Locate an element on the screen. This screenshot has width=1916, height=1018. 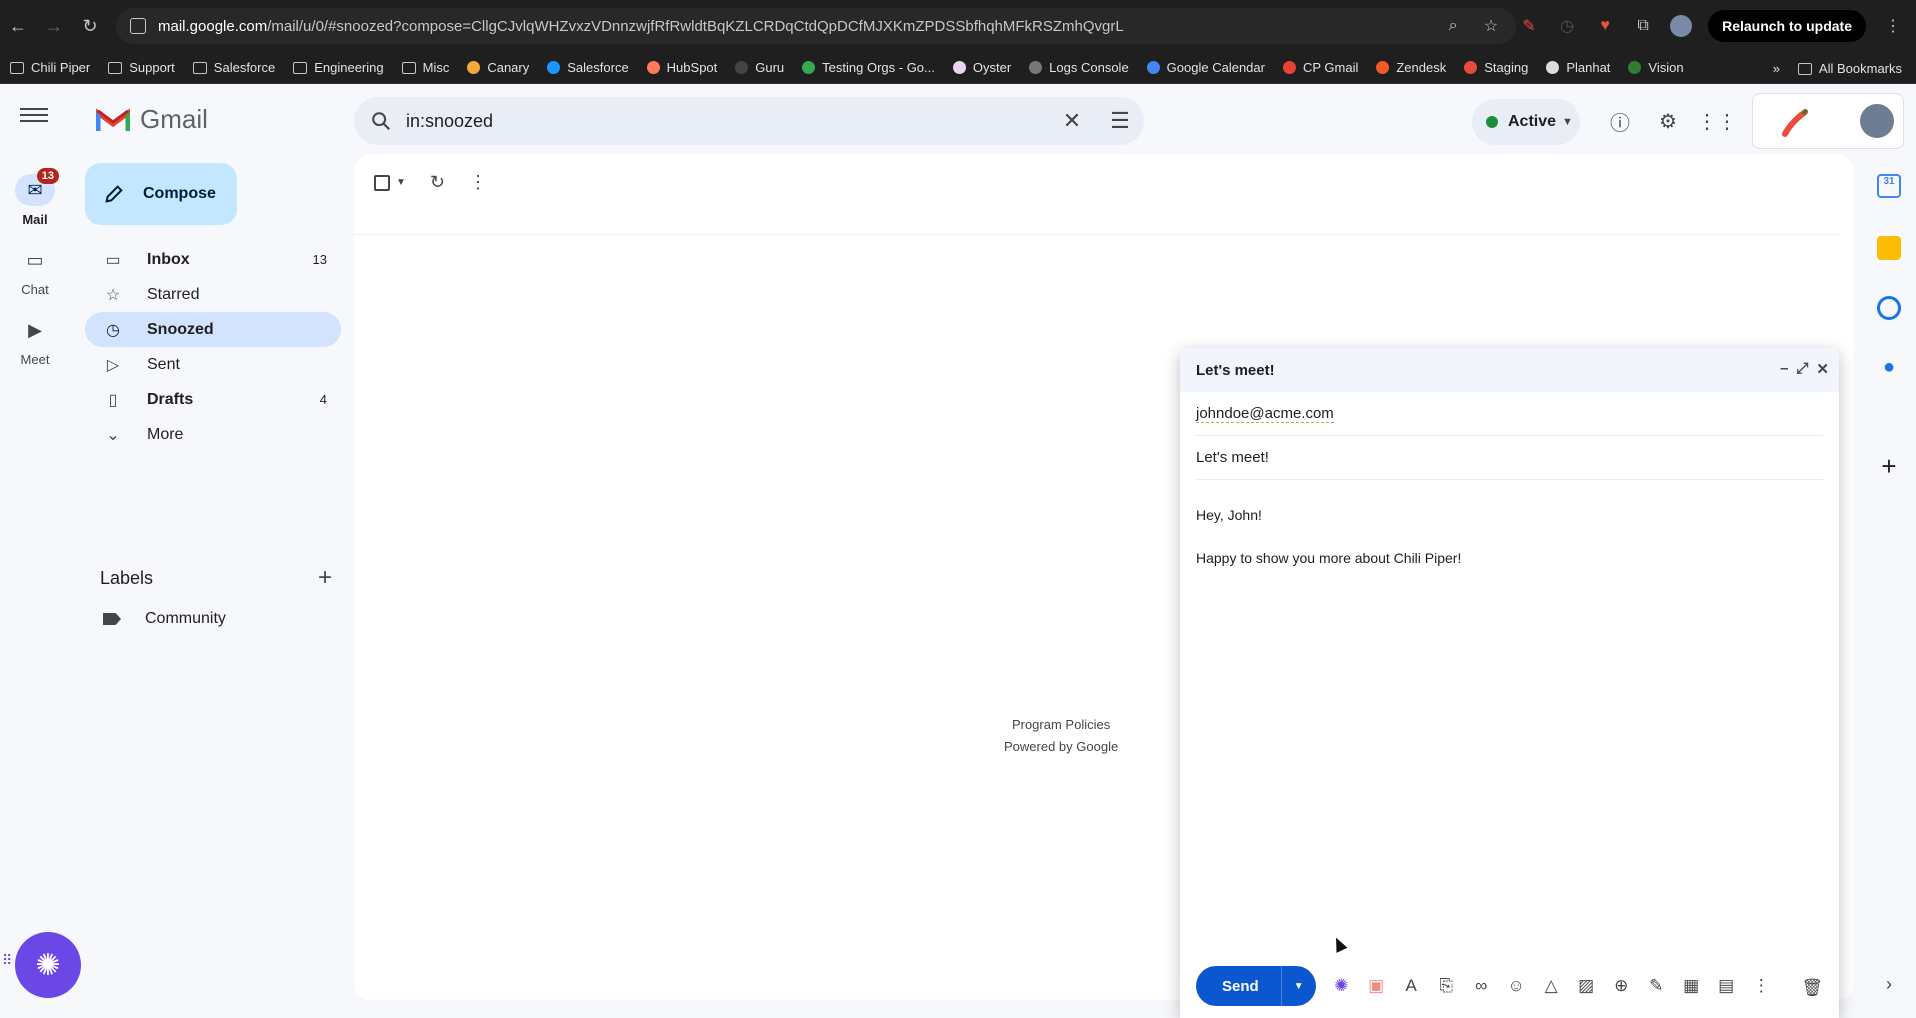
bookmark-item: Guru is located at coordinates (759, 67).